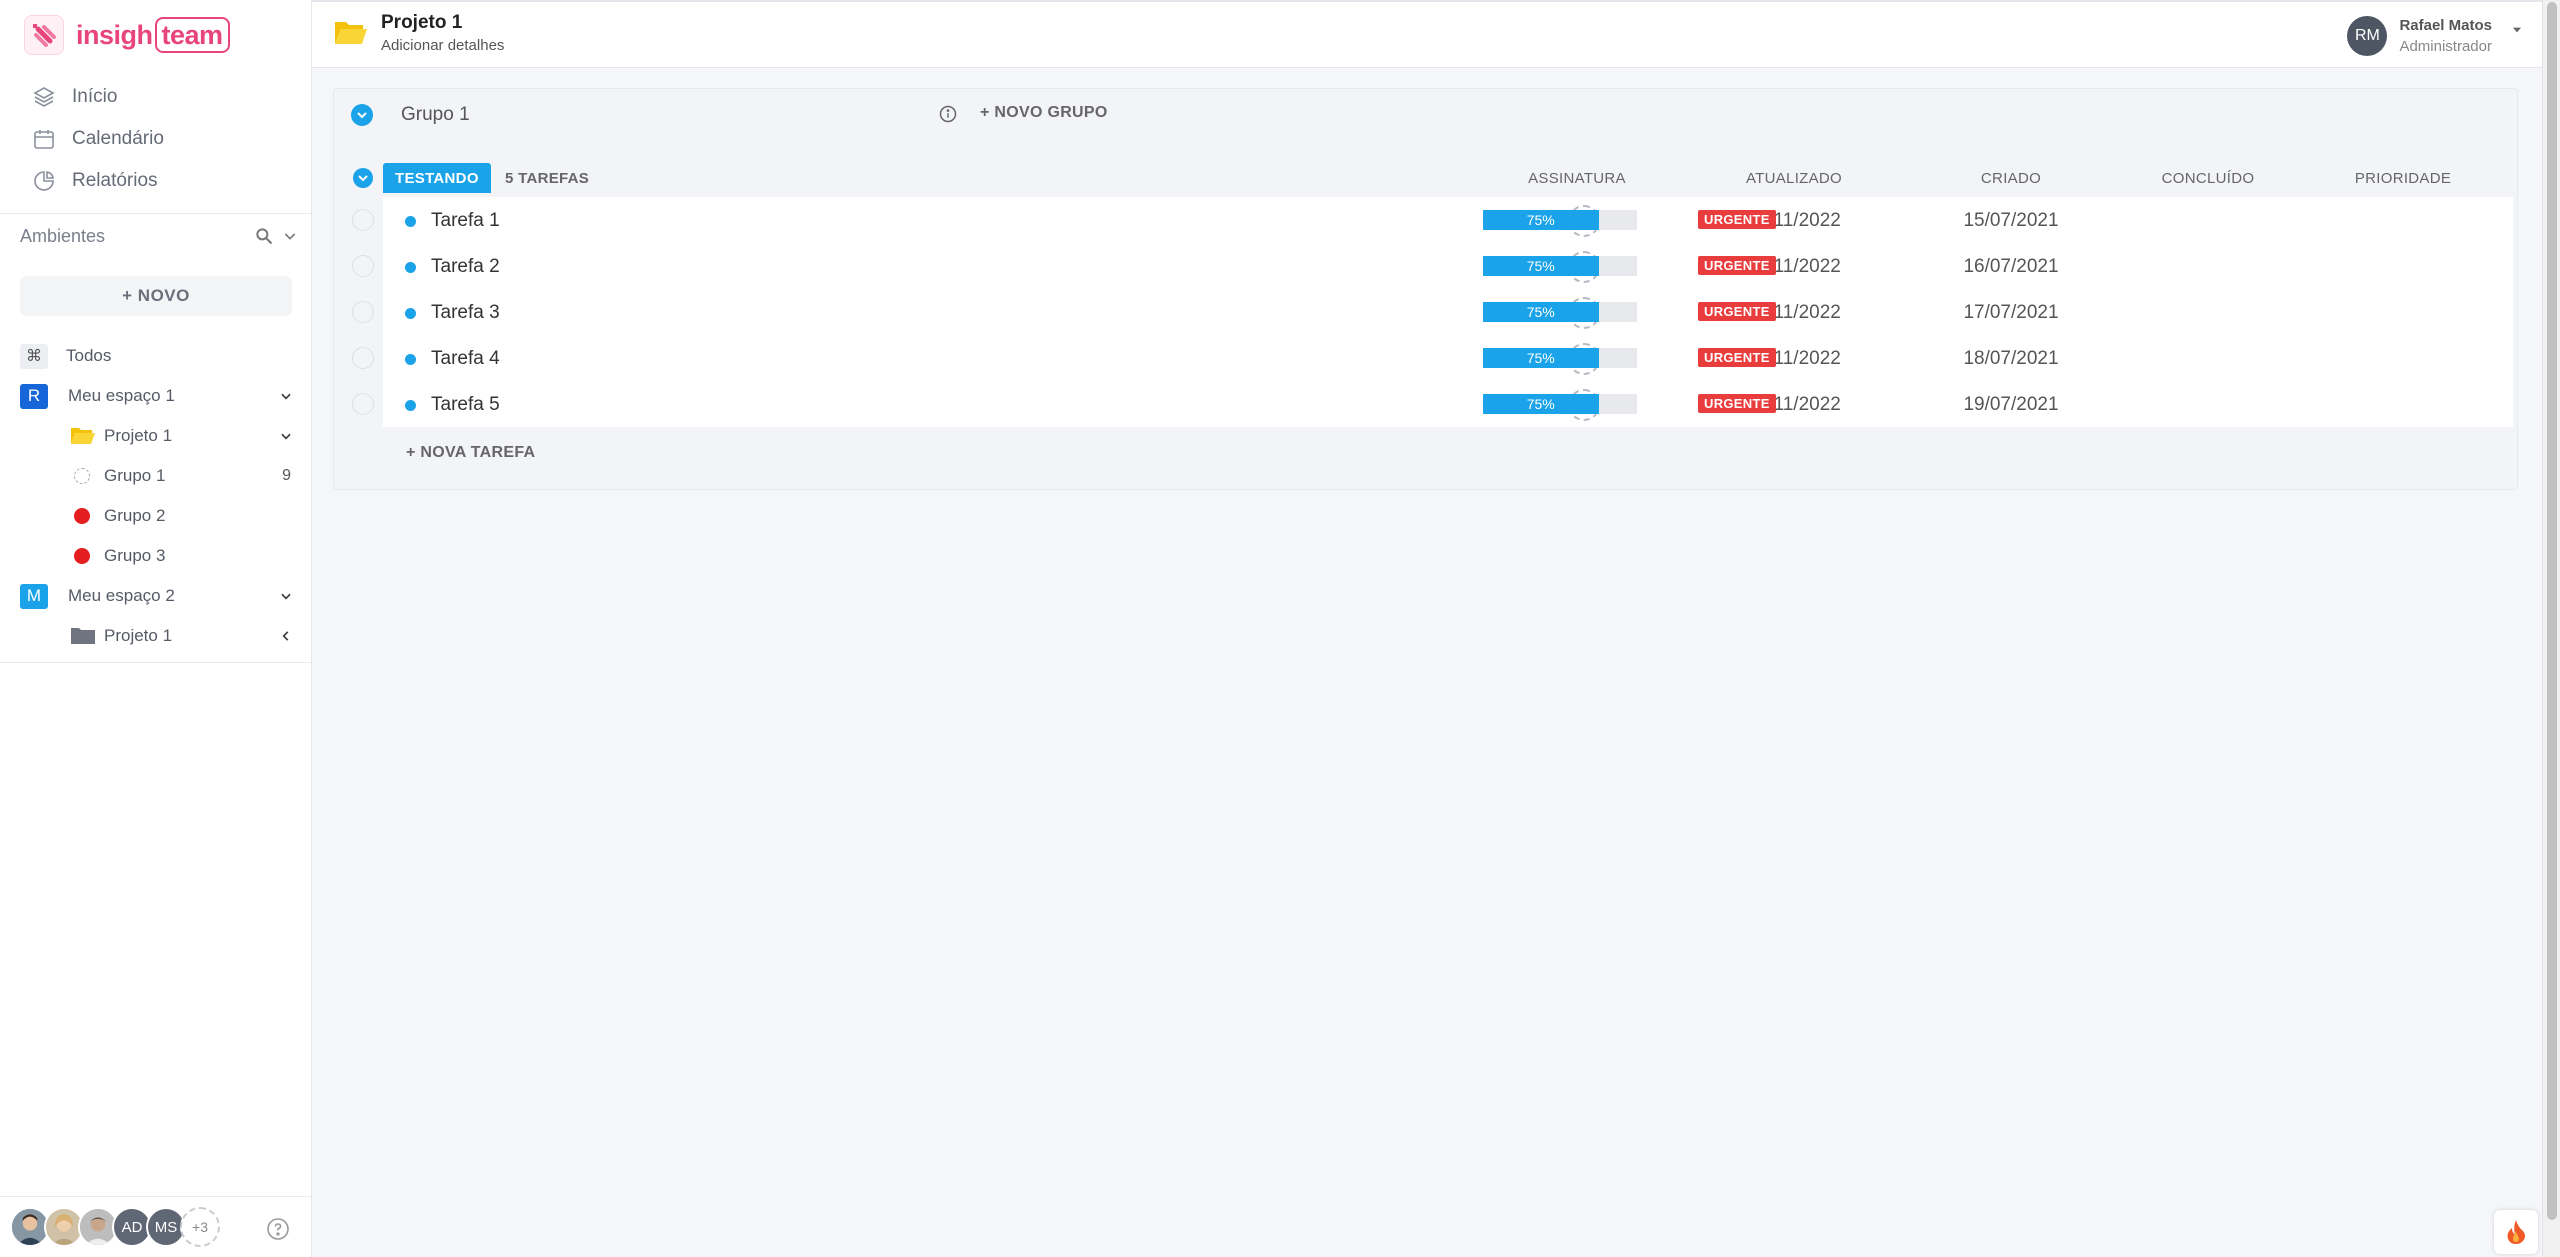  What do you see at coordinates (156, 296) in the screenshot?
I see `new-environment-button: + NOVO` at bounding box center [156, 296].